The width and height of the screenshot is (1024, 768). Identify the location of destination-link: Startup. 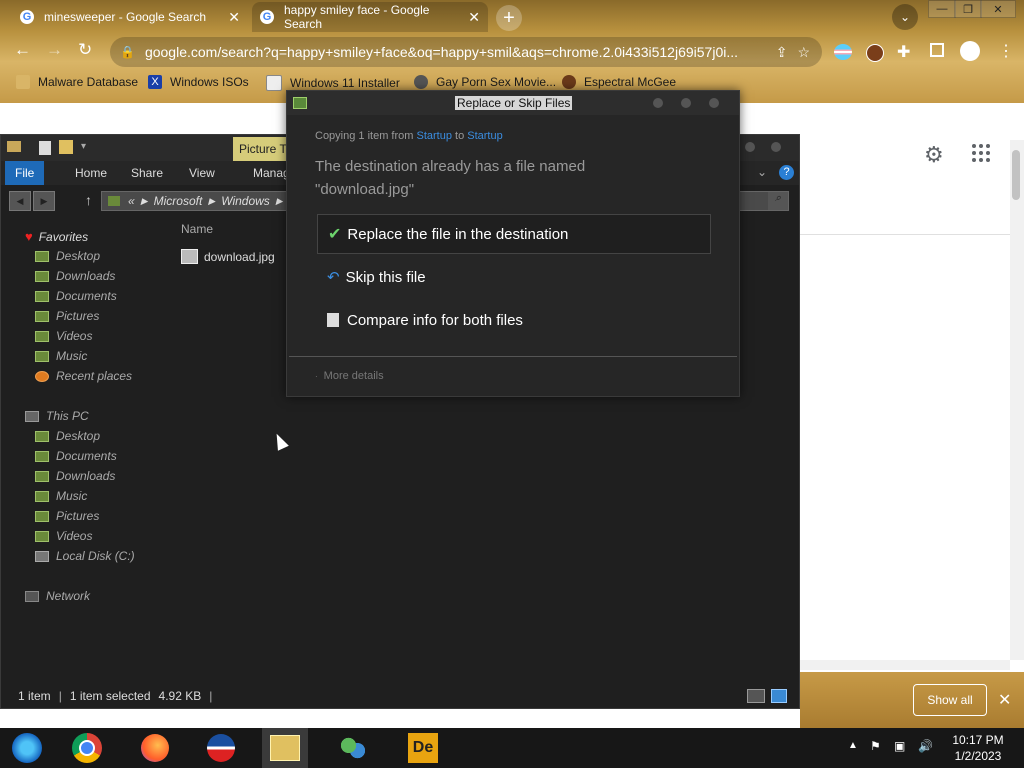
(484, 136).